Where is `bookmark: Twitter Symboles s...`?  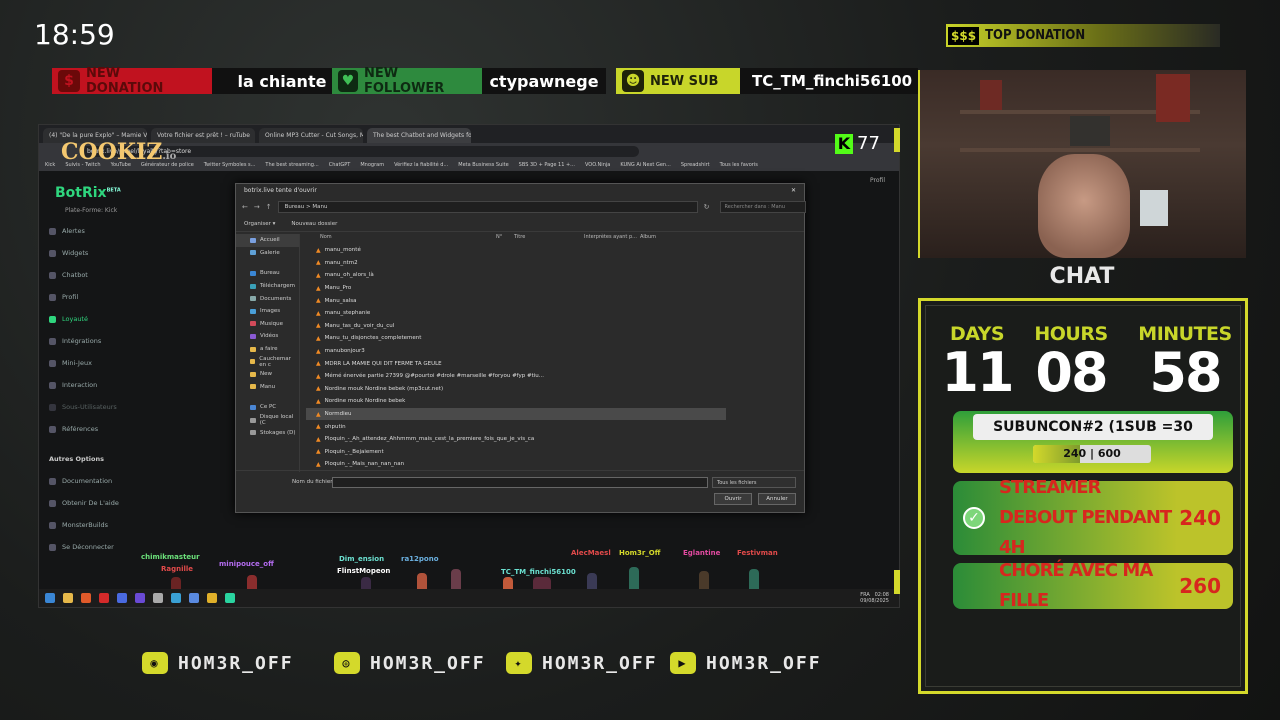 bookmark: Twitter Symboles s... is located at coordinates (230, 165).